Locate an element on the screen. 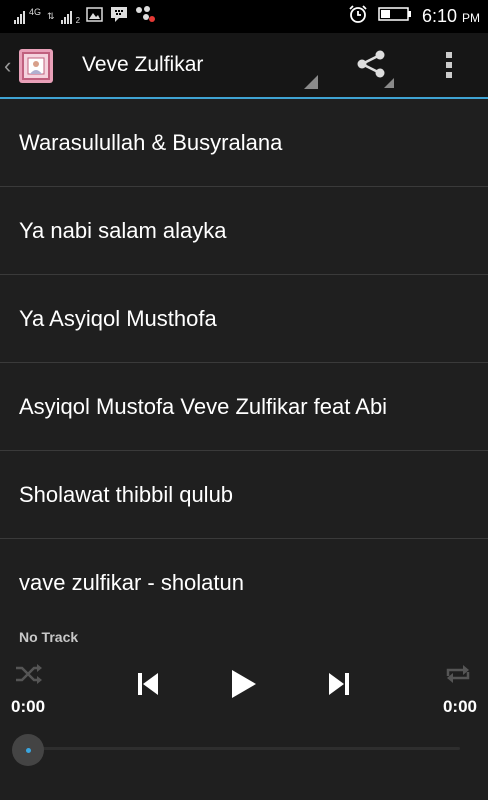 The height and width of the screenshot is (800, 488). shuffle-icon is located at coordinates (29, 676).